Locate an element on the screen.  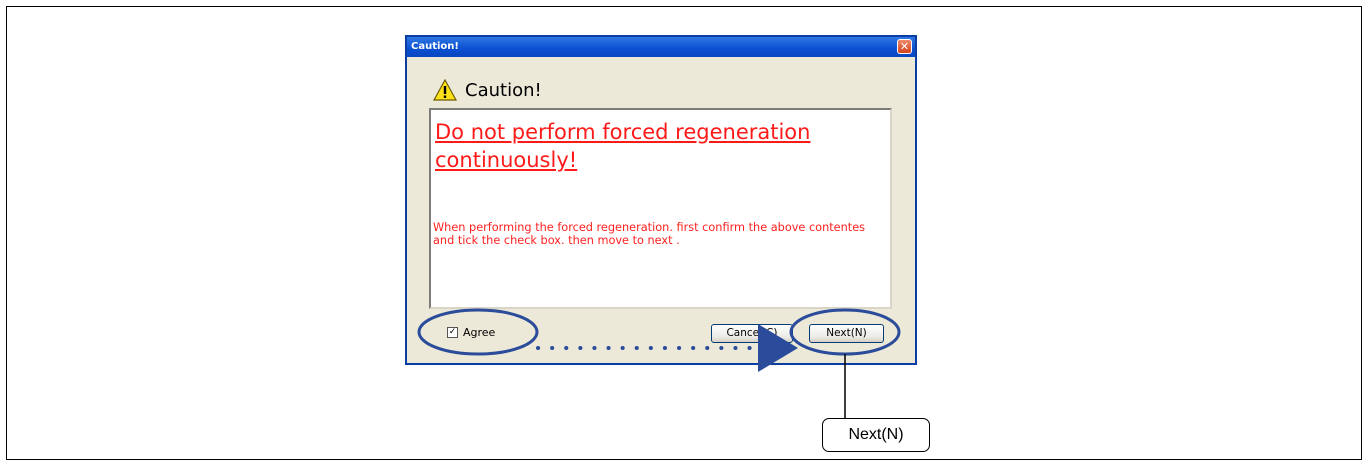
annotation-overlay is located at coordinates (659, 363).